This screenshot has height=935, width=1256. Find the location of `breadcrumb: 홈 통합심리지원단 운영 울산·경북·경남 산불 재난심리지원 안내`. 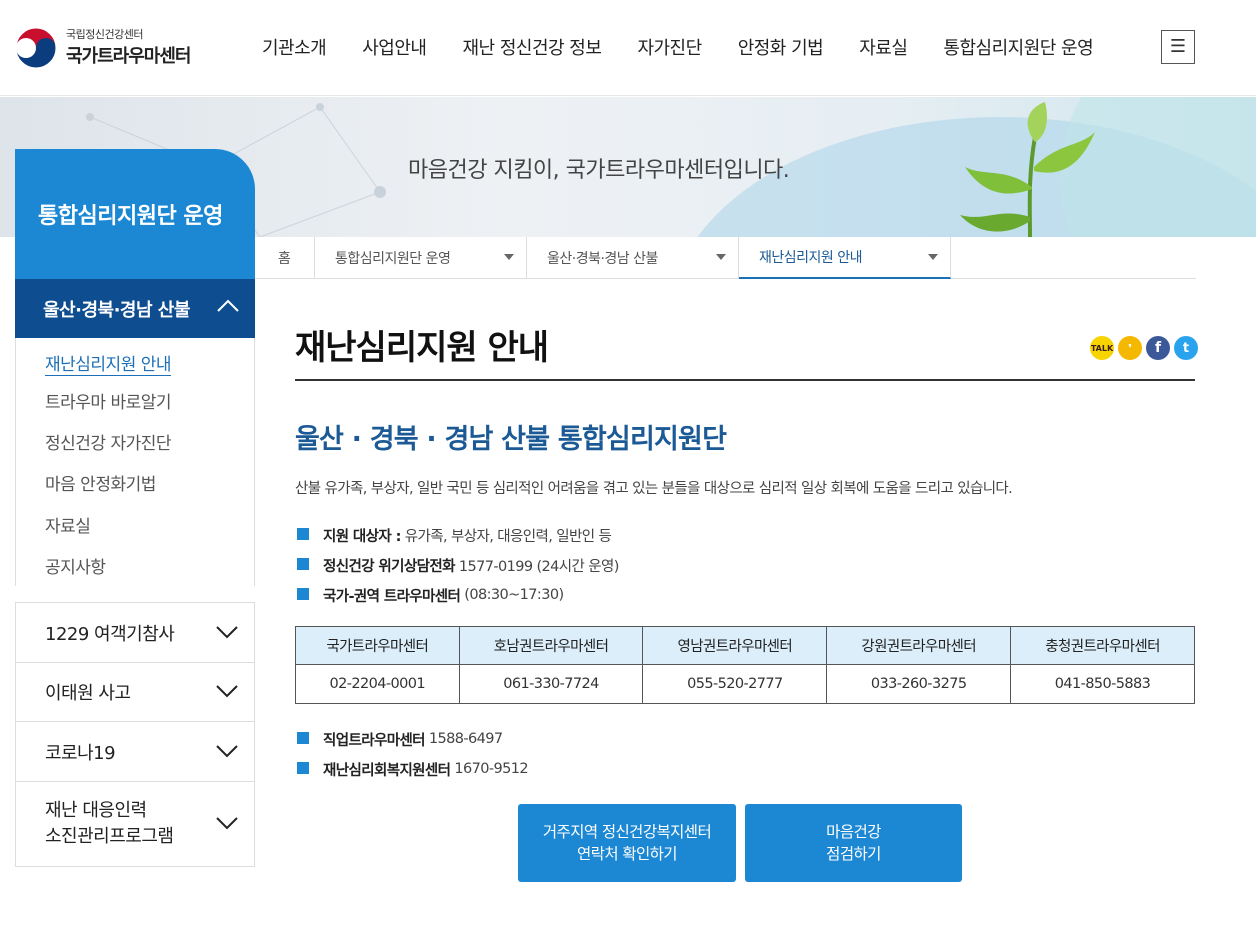

breadcrumb: 홈 통합심리지원단 운영 울산·경북·경남 산불 재난심리지원 안내 is located at coordinates (725, 258).